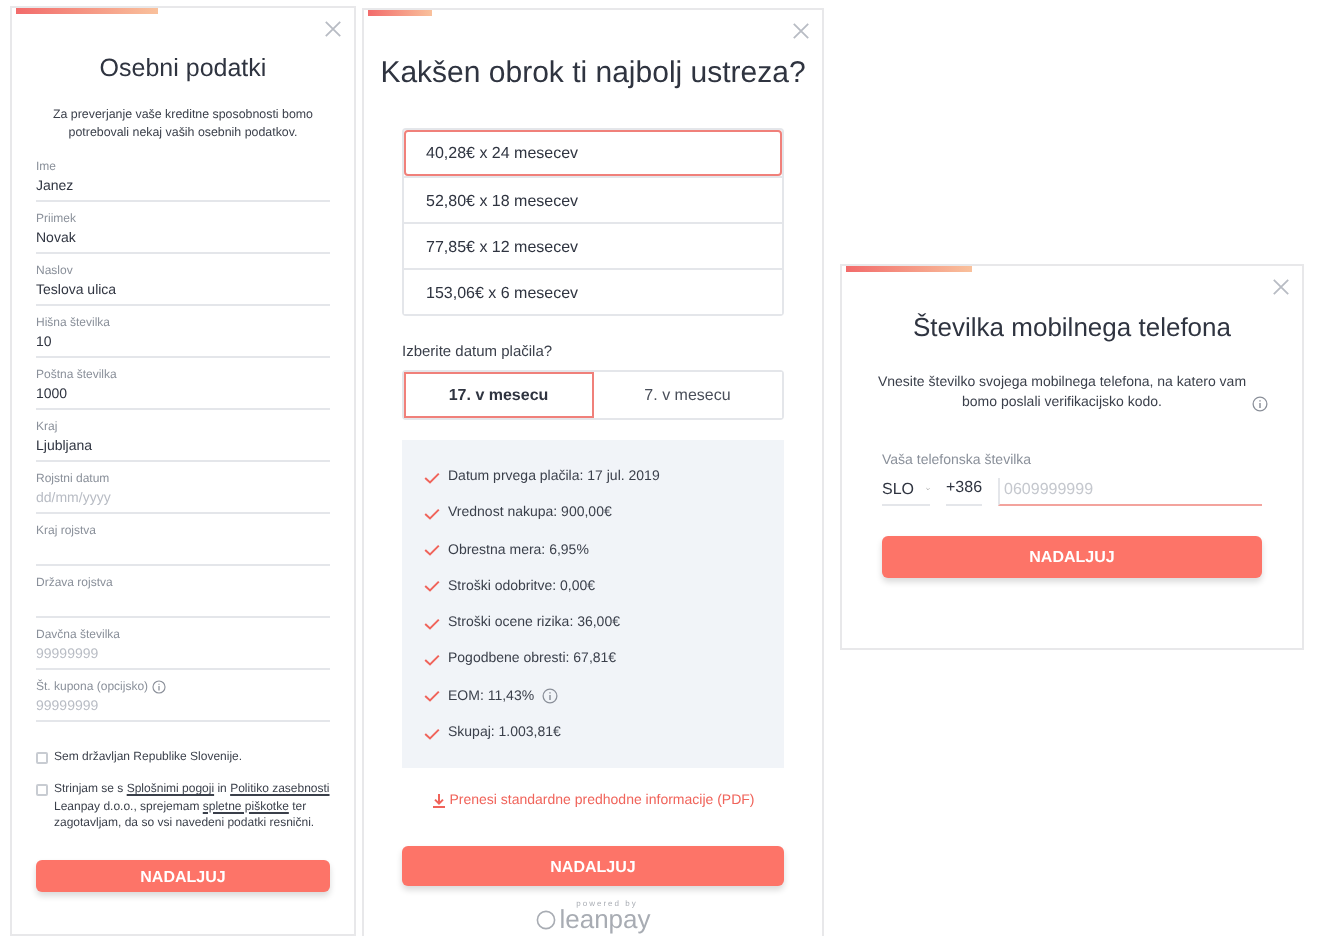 The image size is (1320, 936). I want to click on installment-option: 153,06€ x 6 mesecev, so click(593, 291).